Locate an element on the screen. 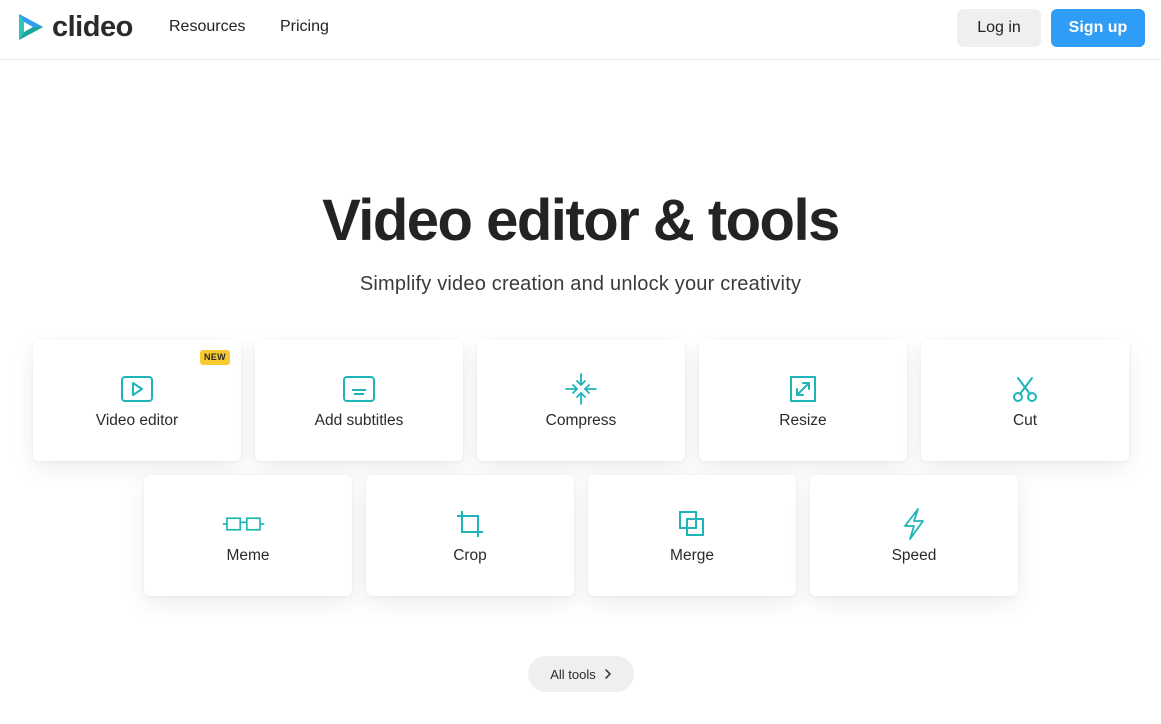 This screenshot has height=724, width=1161. glasses-icon is located at coordinates (243, 524).